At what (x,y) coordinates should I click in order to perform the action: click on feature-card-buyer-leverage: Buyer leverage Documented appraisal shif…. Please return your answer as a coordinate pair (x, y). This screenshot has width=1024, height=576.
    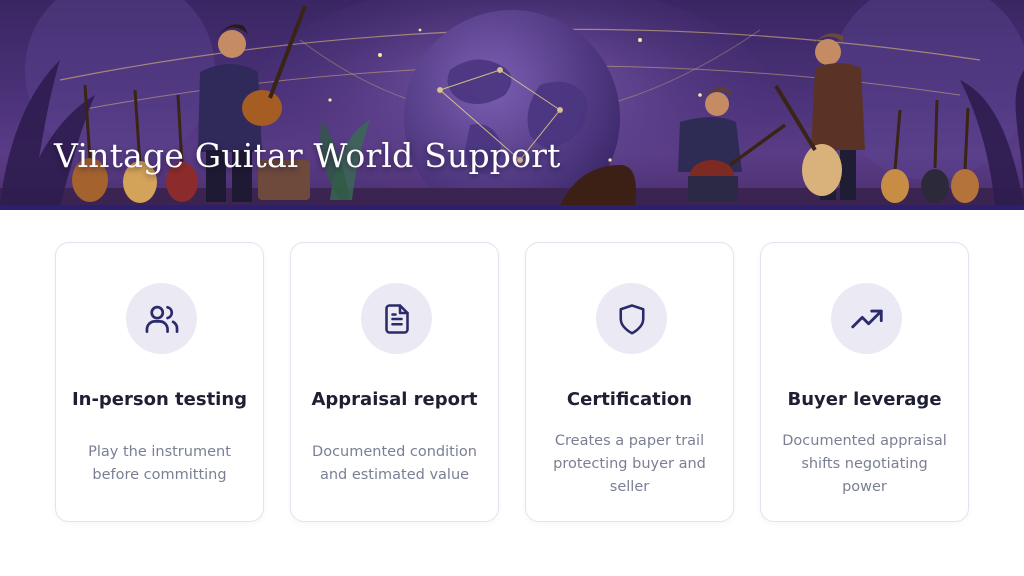
    Looking at the image, I should click on (864, 382).